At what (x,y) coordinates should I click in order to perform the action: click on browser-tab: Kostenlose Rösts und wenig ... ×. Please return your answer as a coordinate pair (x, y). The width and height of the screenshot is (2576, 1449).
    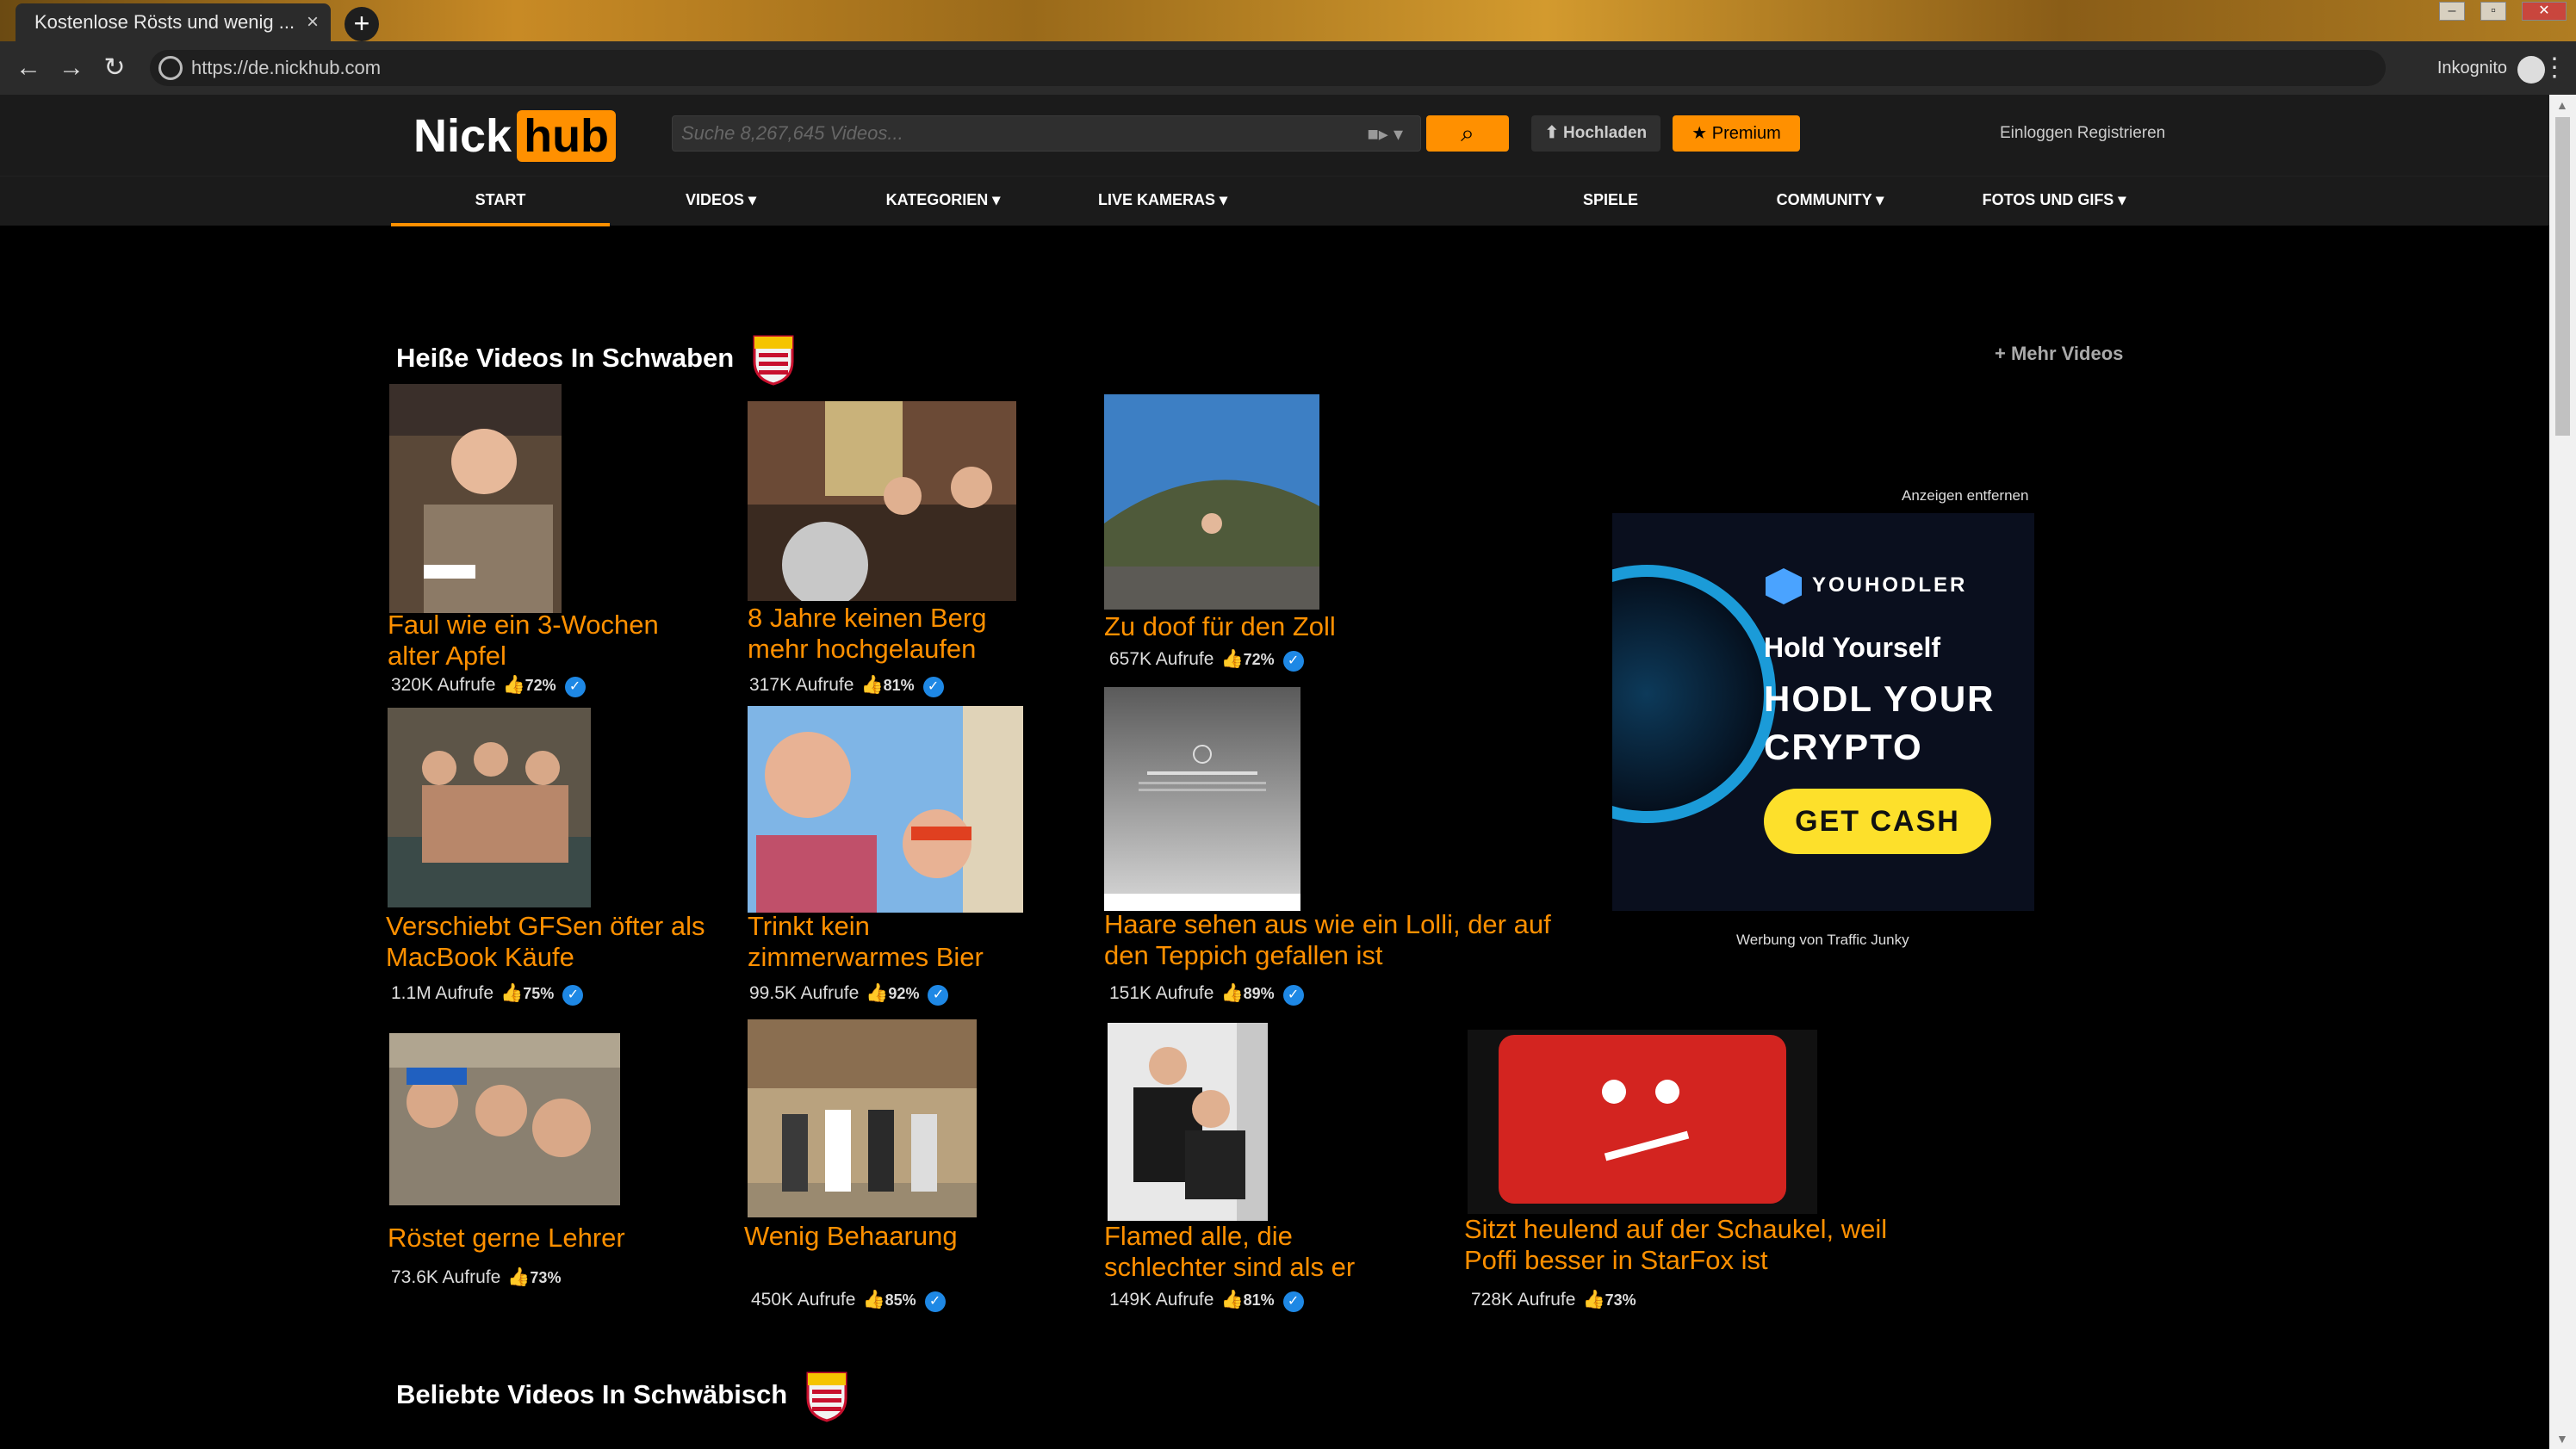
    Looking at the image, I should click on (173, 22).